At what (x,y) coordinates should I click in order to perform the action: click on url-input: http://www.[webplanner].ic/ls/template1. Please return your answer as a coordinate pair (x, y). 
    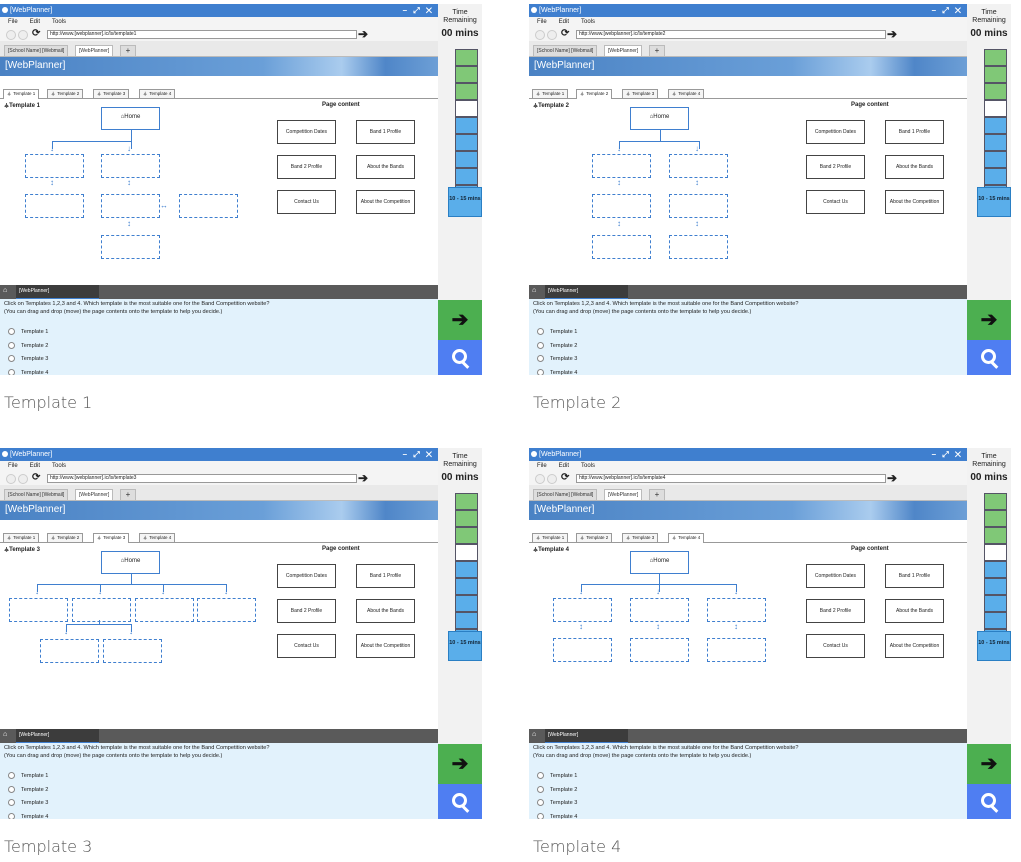
    Looking at the image, I should click on (202, 34).